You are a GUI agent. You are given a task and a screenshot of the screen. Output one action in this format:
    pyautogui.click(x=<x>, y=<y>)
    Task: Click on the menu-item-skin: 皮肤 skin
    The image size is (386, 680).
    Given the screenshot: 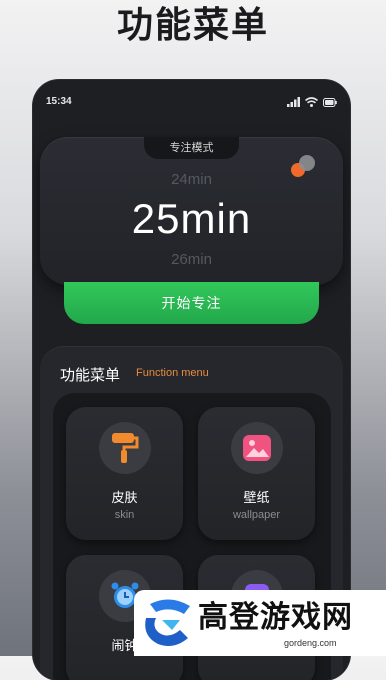 What is the action you would take?
    pyautogui.click(x=124, y=473)
    